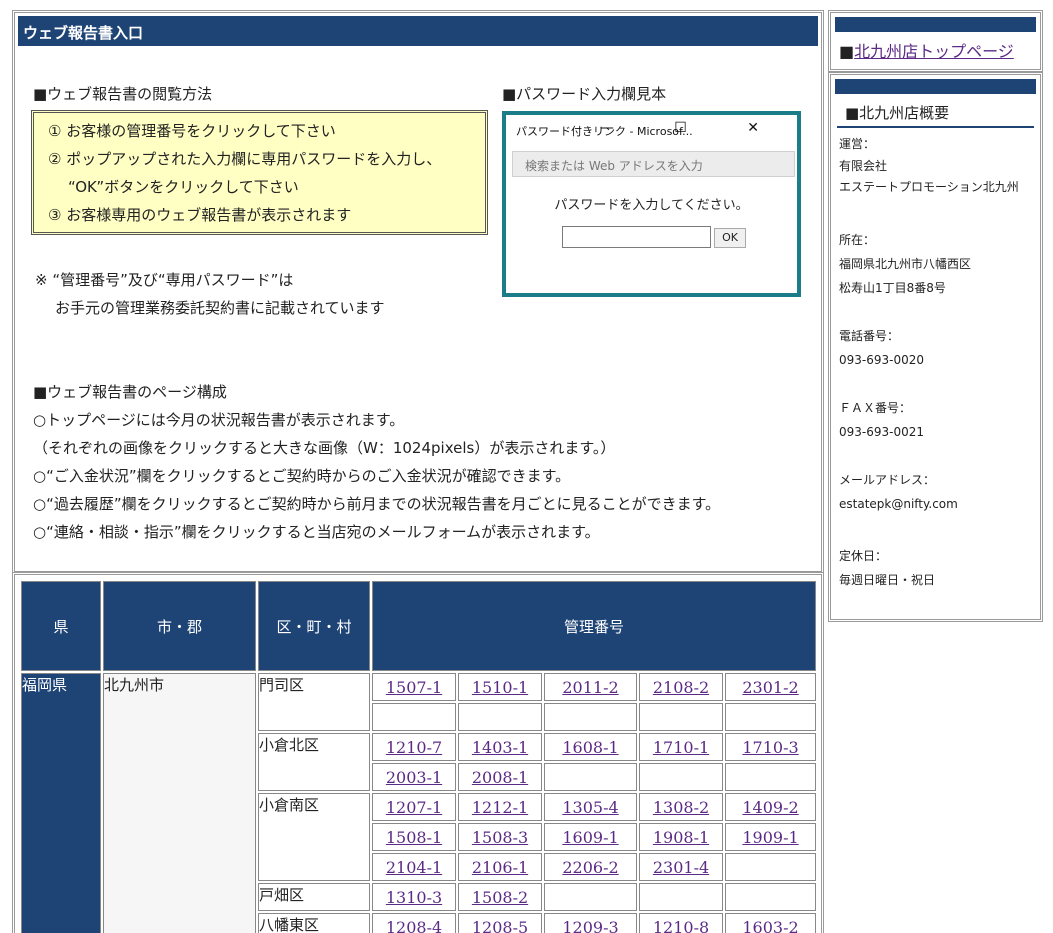  I want to click on management-number-link: 2011-2, so click(590, 687).